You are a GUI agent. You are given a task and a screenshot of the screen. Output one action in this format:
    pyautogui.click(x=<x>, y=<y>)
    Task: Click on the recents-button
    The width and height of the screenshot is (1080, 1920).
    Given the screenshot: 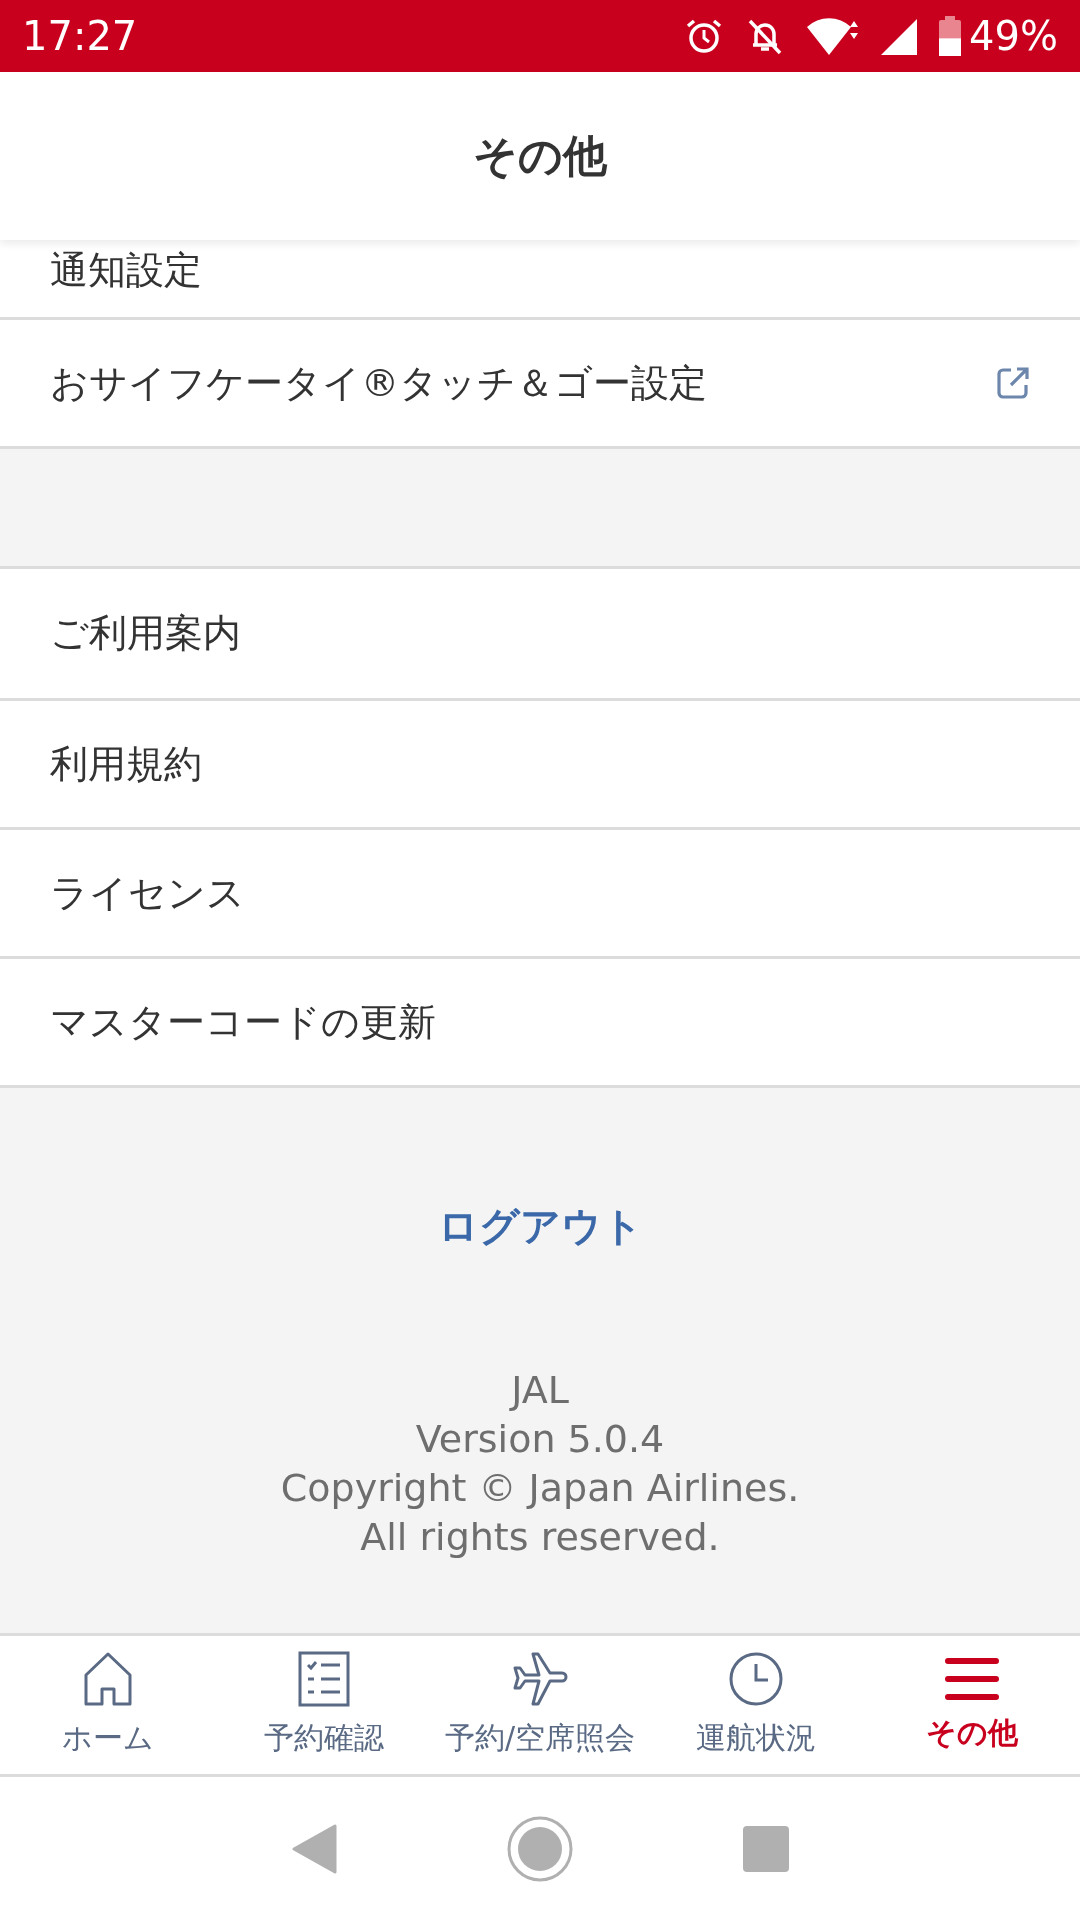 What is the action you would take?
    pyautogui.click(x=766, y=1848)
    